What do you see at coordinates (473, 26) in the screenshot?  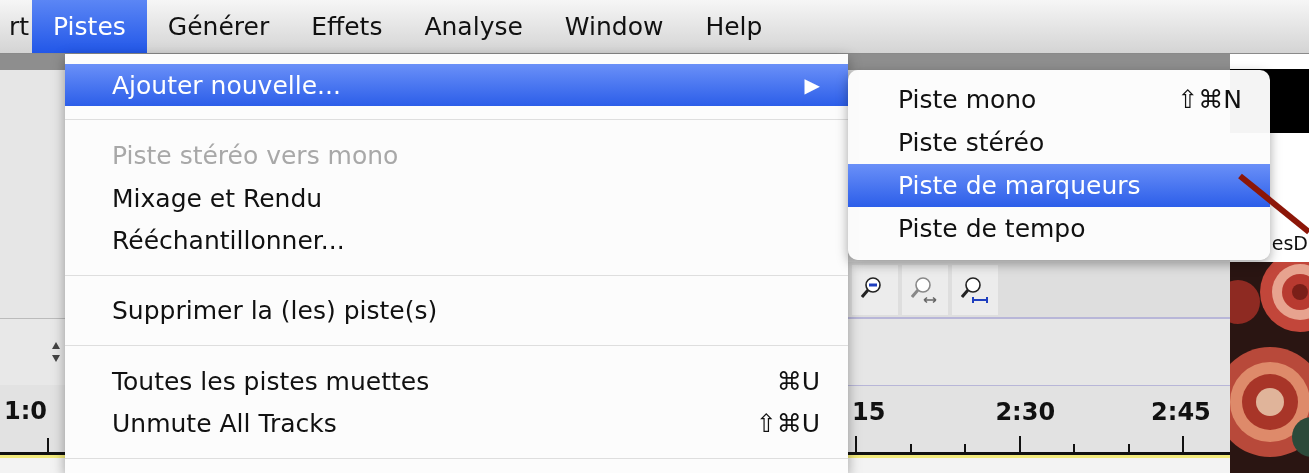 I see `menu-bar-item: Analyse` at bounding box center [473, 26].